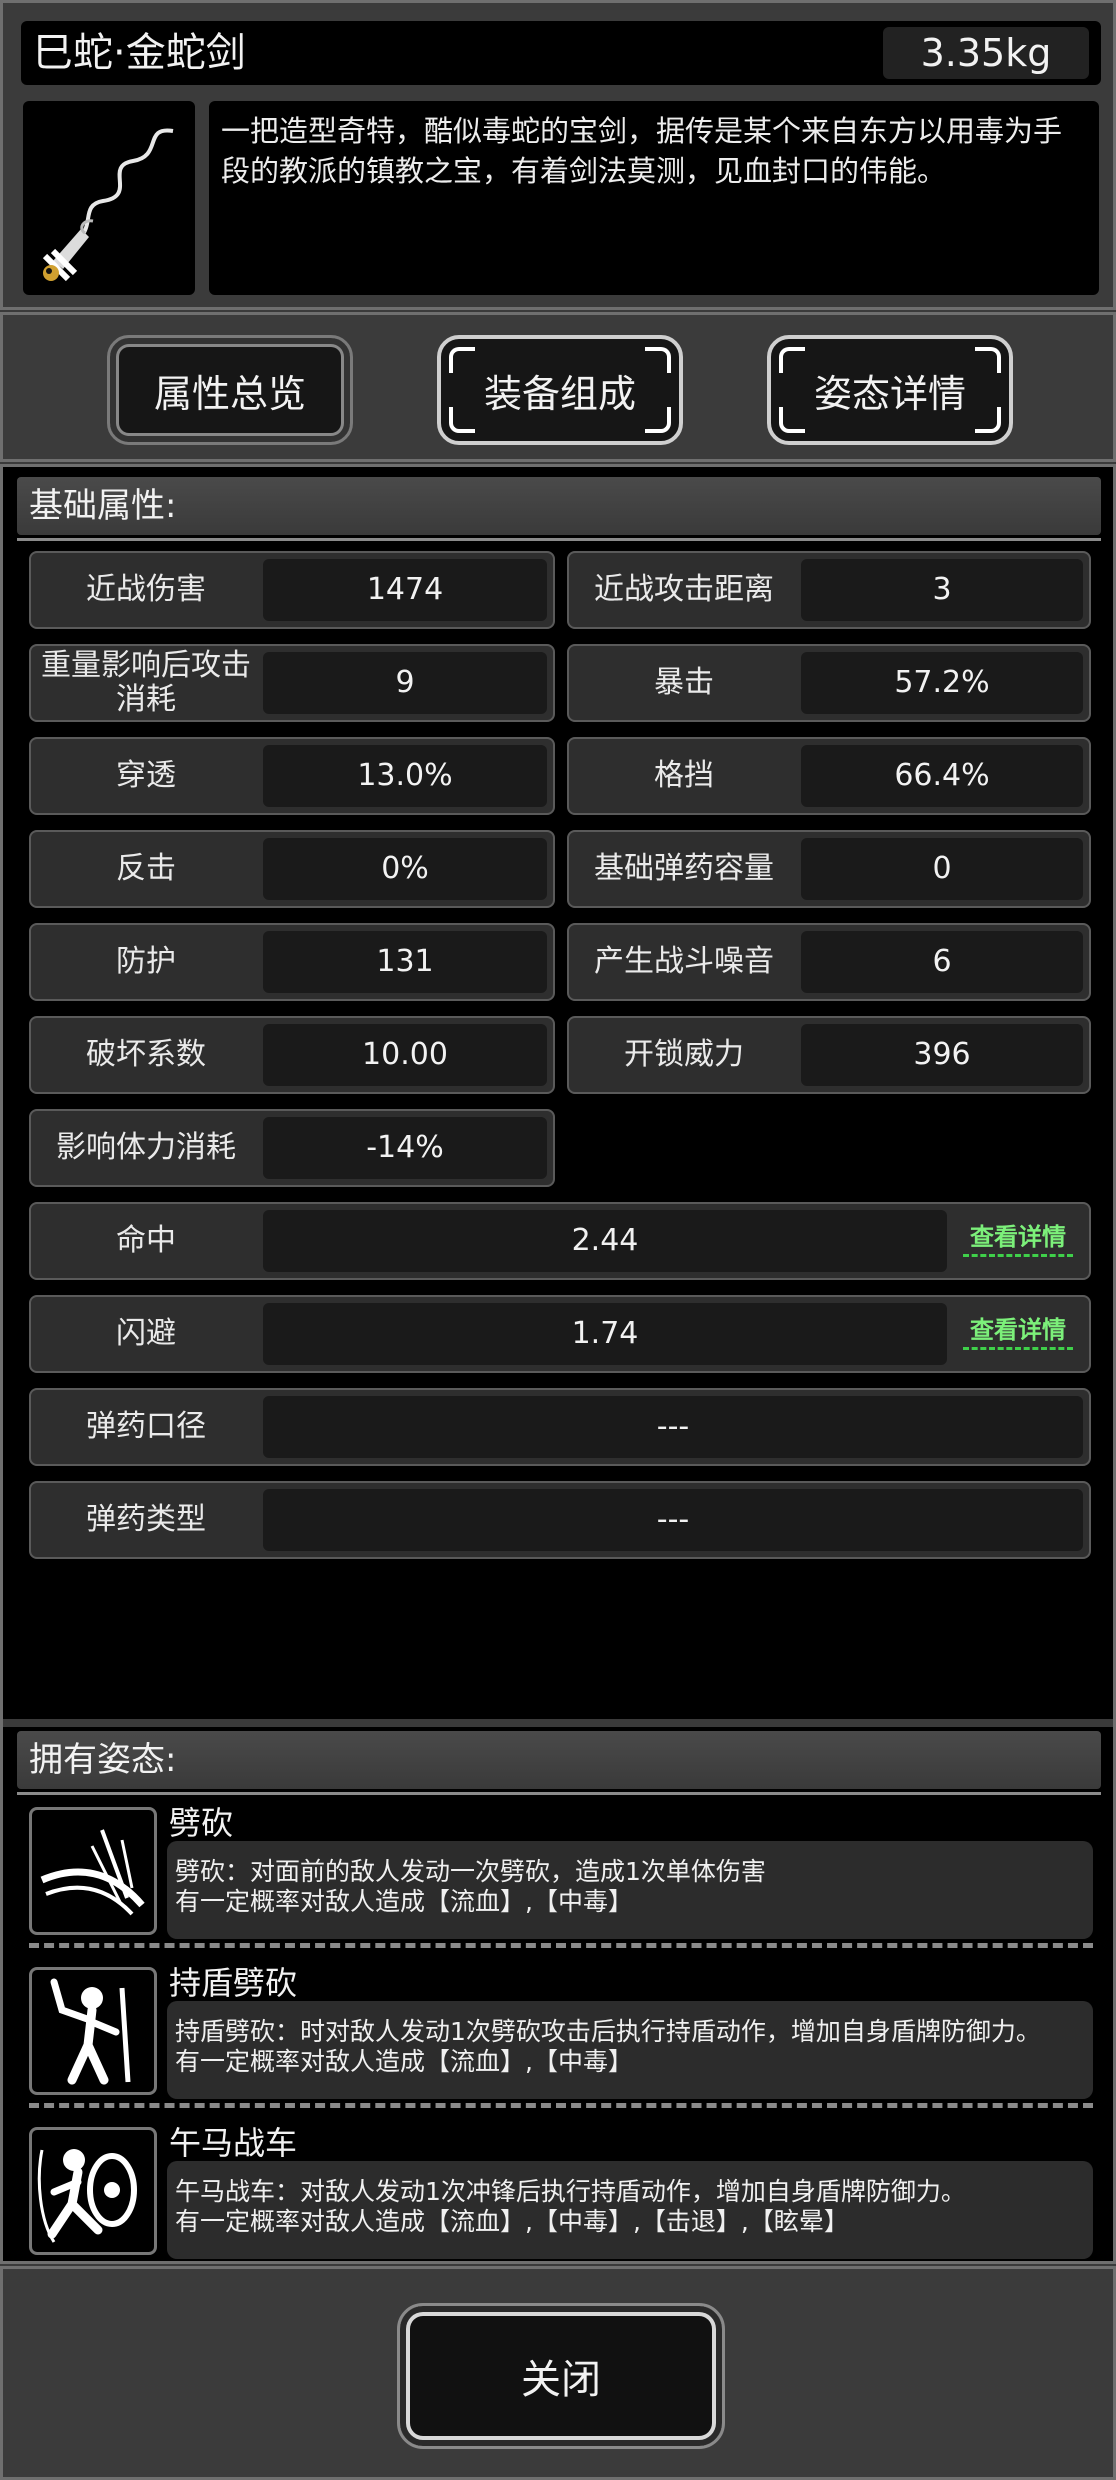  I want to click on stat-label: 弹药口径, so click(146, 1426).